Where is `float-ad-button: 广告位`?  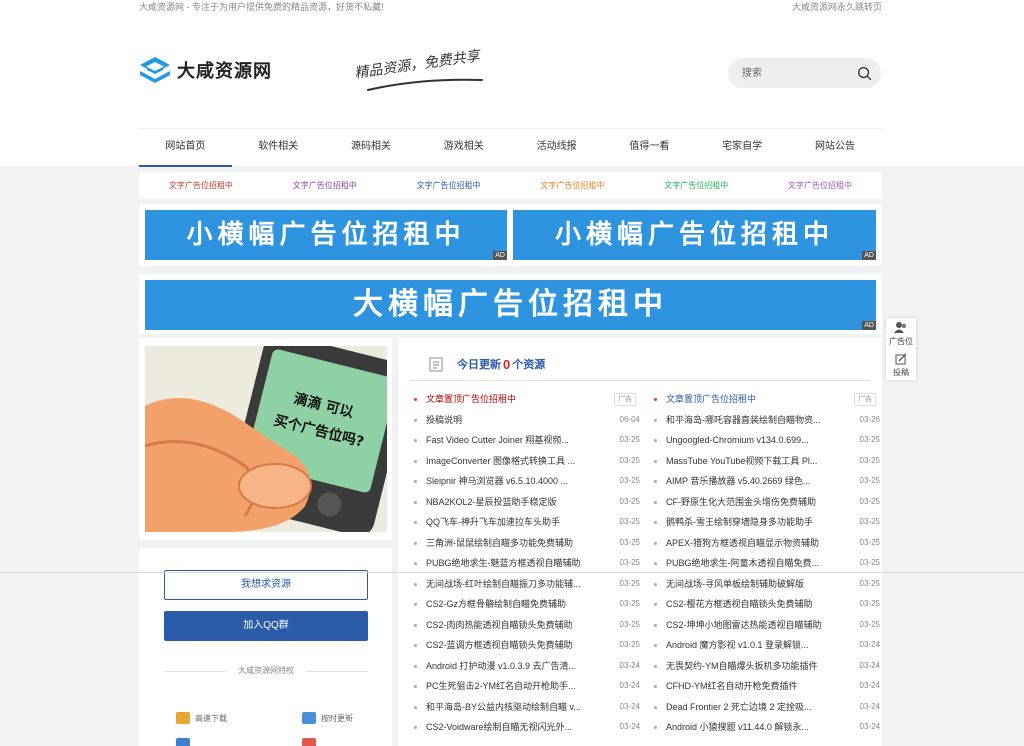
float-ad-button: 广告位 is located at coordinates (901, 334).